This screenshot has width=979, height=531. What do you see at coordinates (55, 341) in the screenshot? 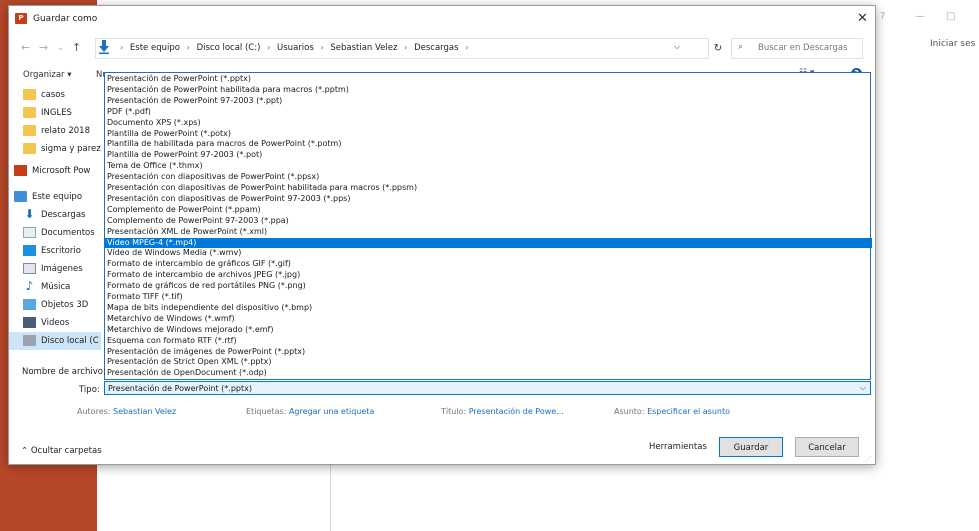
I see `nav-item-disco-local: Disco local (C` at bounding box center [55, 341].